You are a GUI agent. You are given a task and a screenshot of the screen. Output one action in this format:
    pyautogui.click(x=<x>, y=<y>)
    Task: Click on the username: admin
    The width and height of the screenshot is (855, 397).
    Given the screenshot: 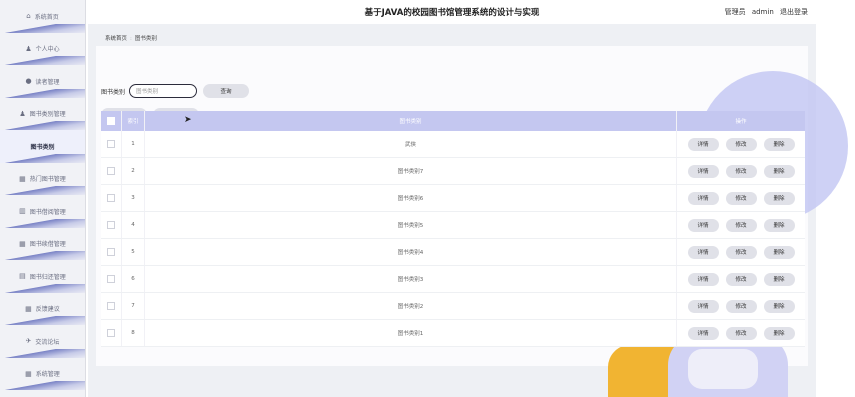 What is the action you would take?
    pyautogui.click(x=762, y=12)
    